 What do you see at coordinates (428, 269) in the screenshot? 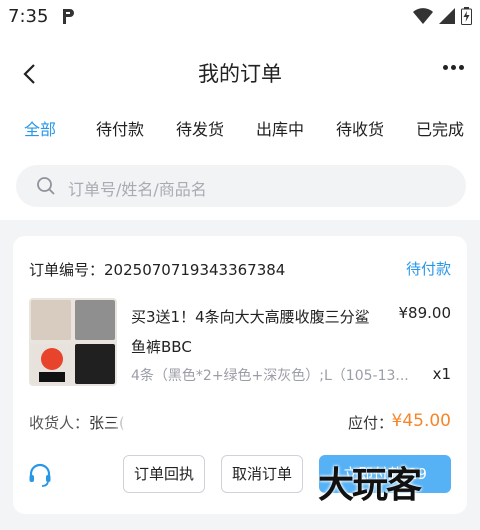
I see `order-status-badge: 待付款` at bounding box center [428, 269].